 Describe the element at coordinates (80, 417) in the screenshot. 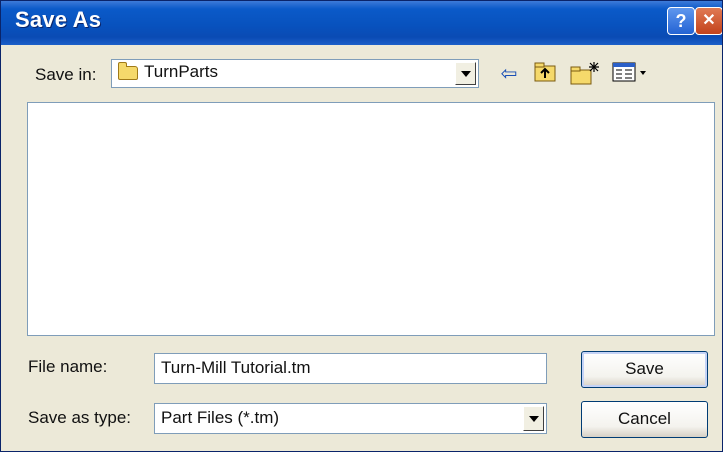

I see `save-as-type-label: Save as type:` at that location.